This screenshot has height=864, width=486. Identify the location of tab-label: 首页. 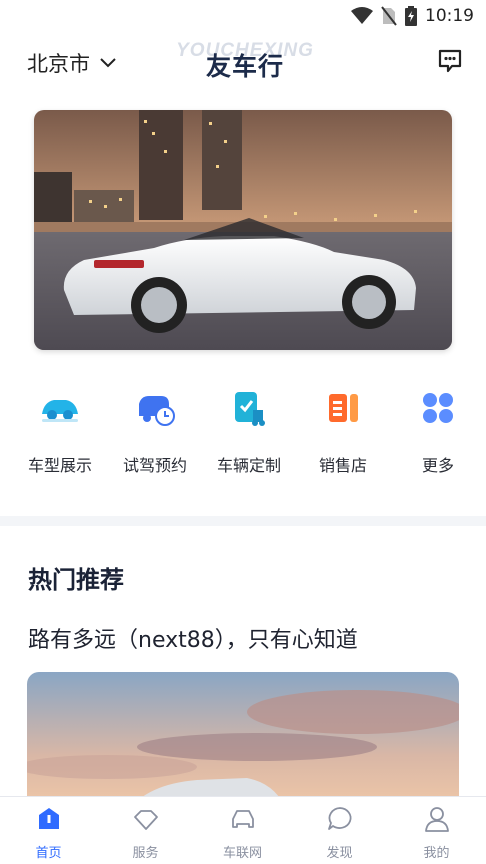
(48, 853).